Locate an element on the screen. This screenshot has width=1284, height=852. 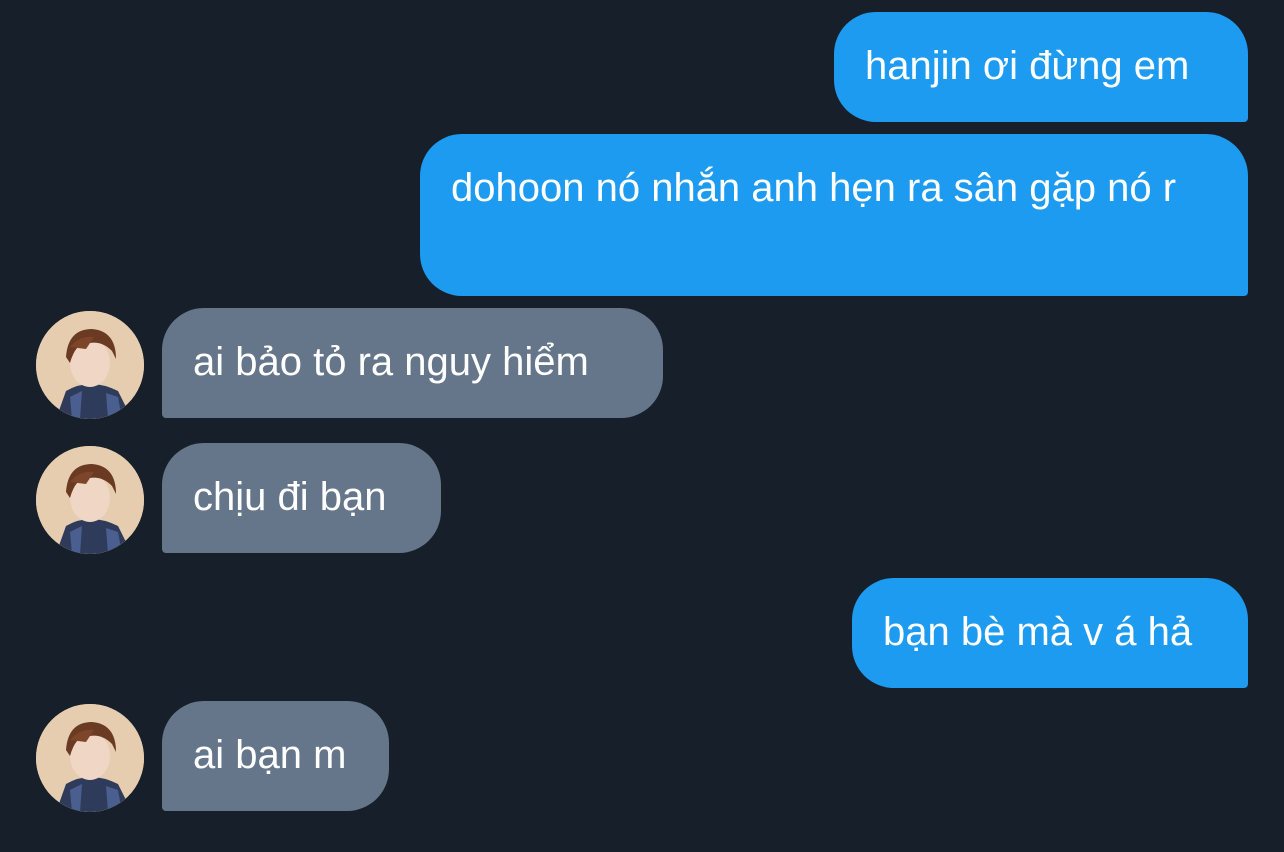
message-bubble-incoming: ai bạn m is located at coordinates (275, 756).